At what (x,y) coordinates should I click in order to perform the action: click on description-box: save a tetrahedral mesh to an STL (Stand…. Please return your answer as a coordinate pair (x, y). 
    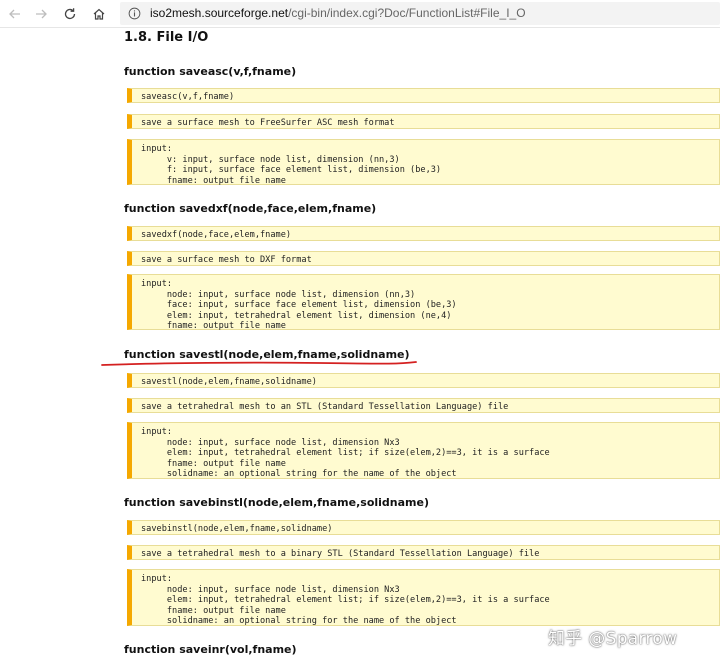
    Looking at the image, I should click on (423, 405).